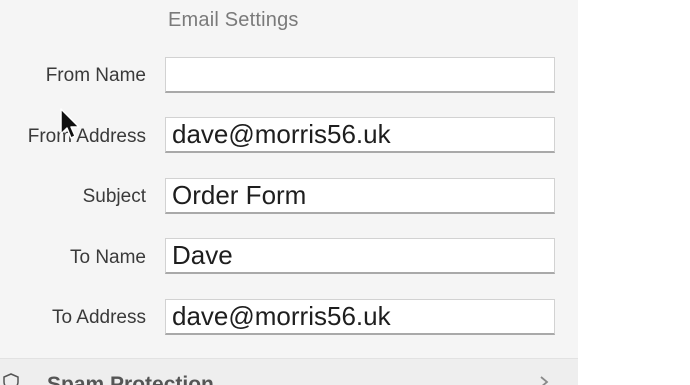 This screenshot has width=690, height=385. Describe the element at coordinates (114, 196) in the screenshot. I see `subject-label: Subject` at that location.